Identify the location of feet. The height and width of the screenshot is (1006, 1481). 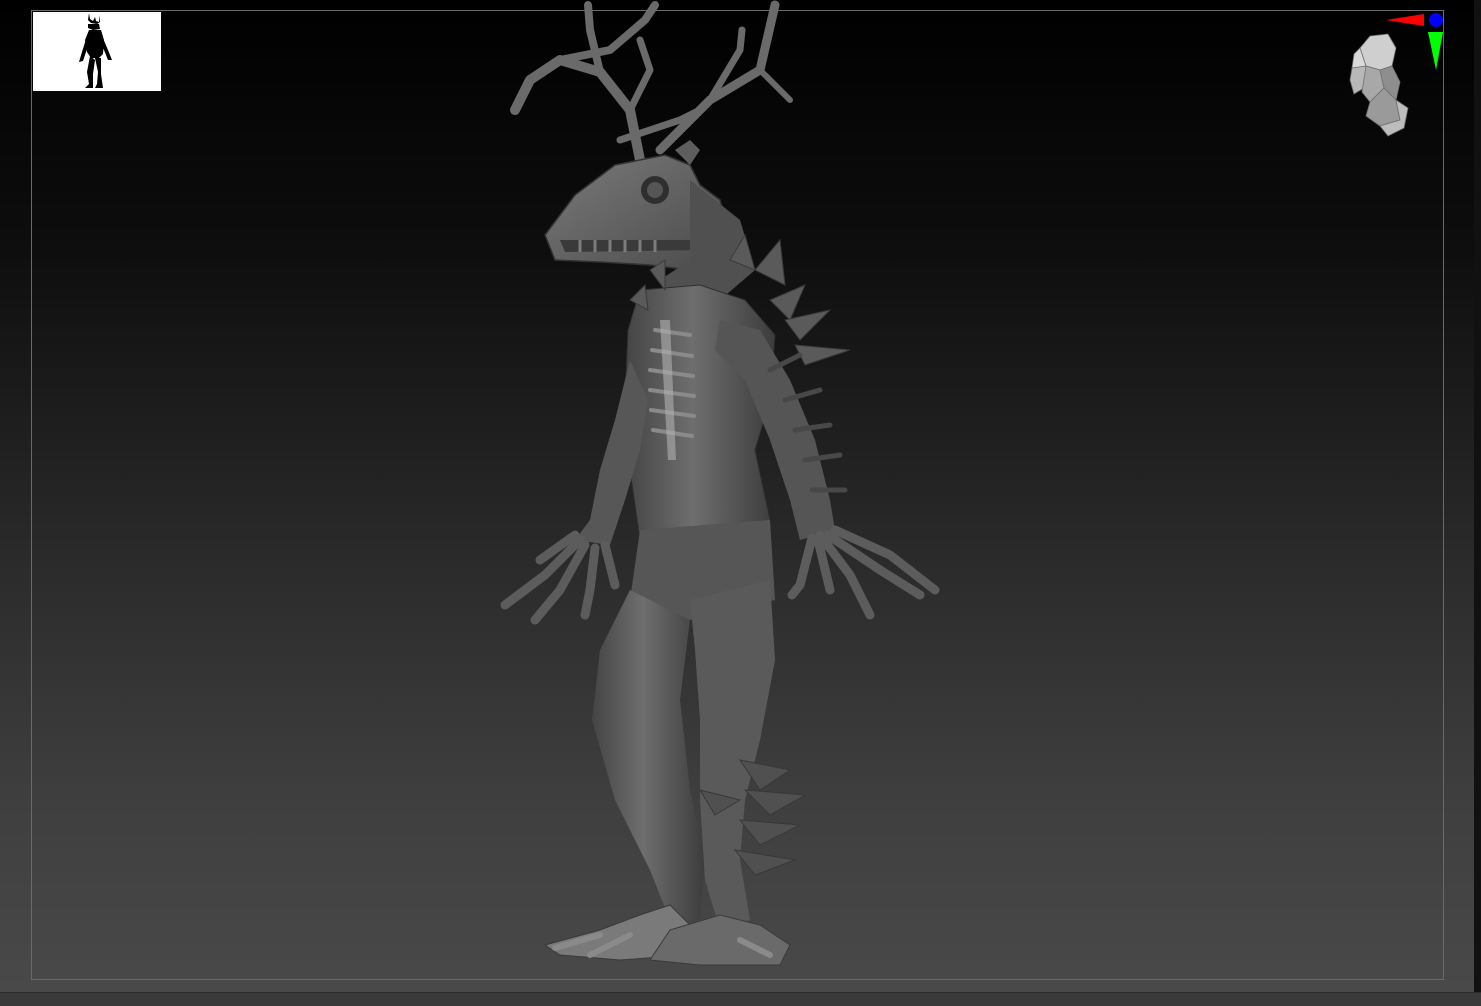
(667, 935).